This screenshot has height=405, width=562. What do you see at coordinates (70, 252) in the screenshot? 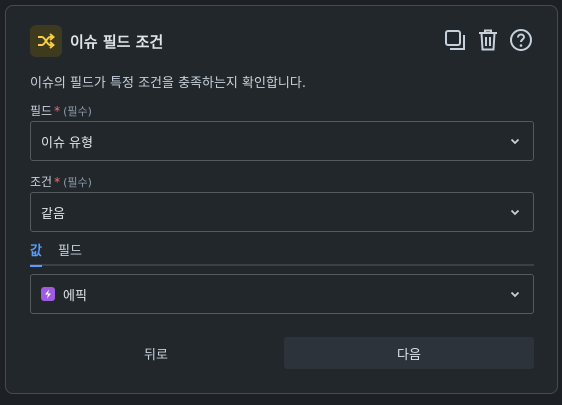
I see `tab-field: 필드` at bounding box center [70, 252].